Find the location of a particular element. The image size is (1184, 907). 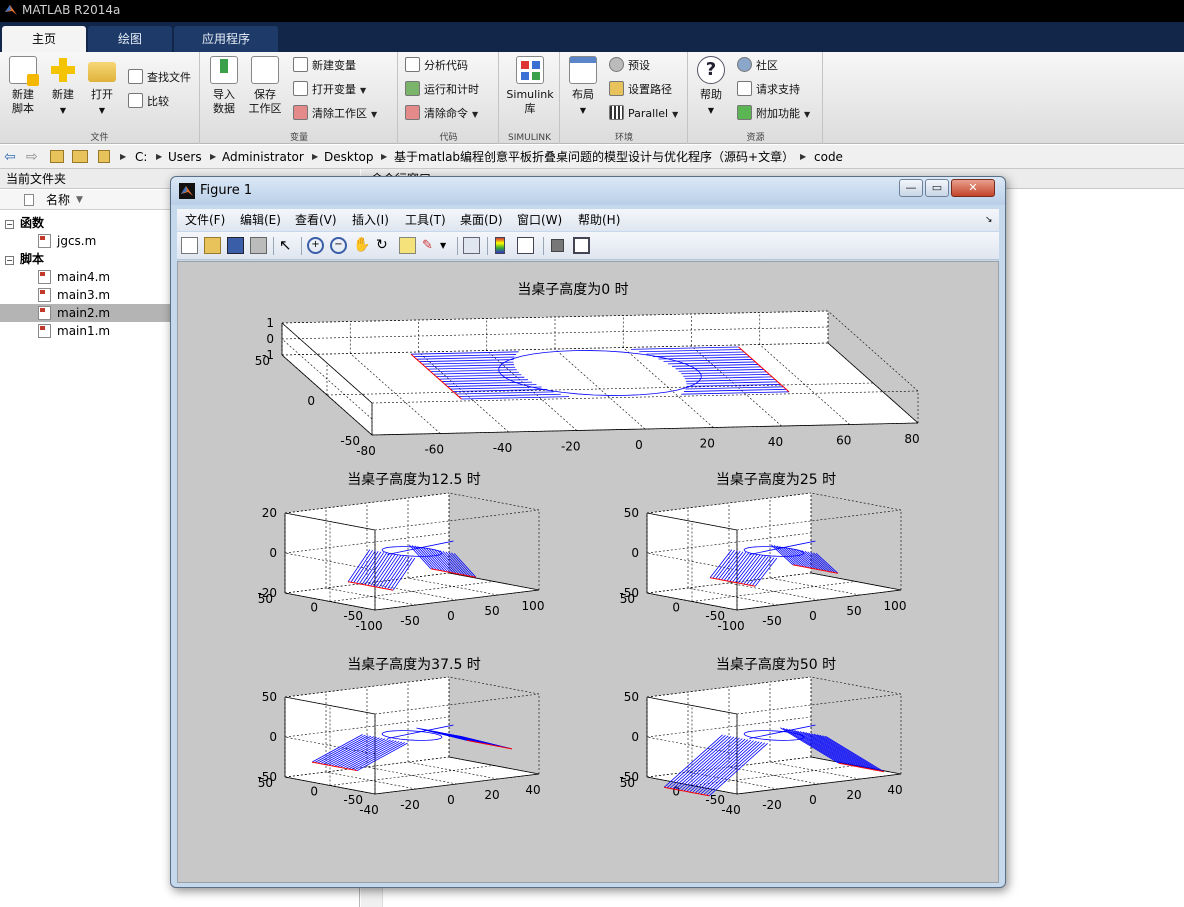

list-item: jgcs.m is located at coordinates (86, 241).